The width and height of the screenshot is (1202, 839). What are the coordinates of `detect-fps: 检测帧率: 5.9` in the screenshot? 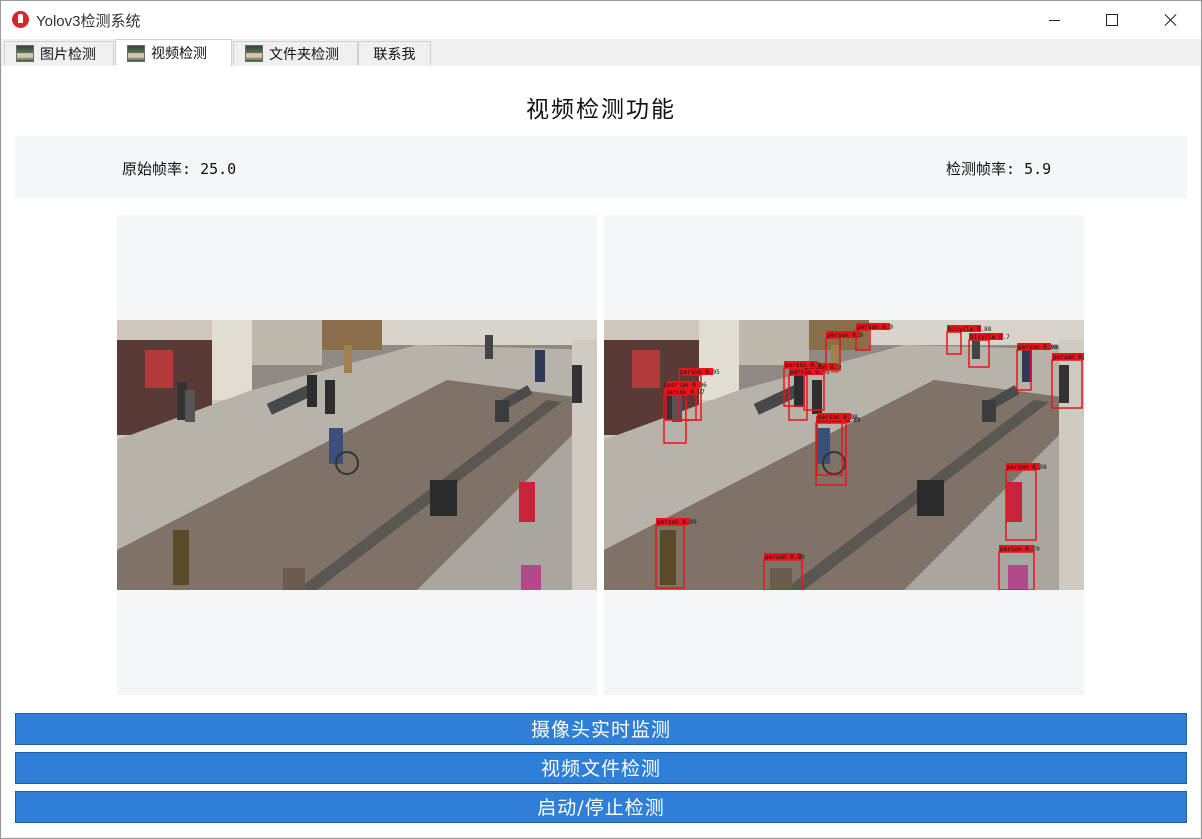 It's located at (998, 168).